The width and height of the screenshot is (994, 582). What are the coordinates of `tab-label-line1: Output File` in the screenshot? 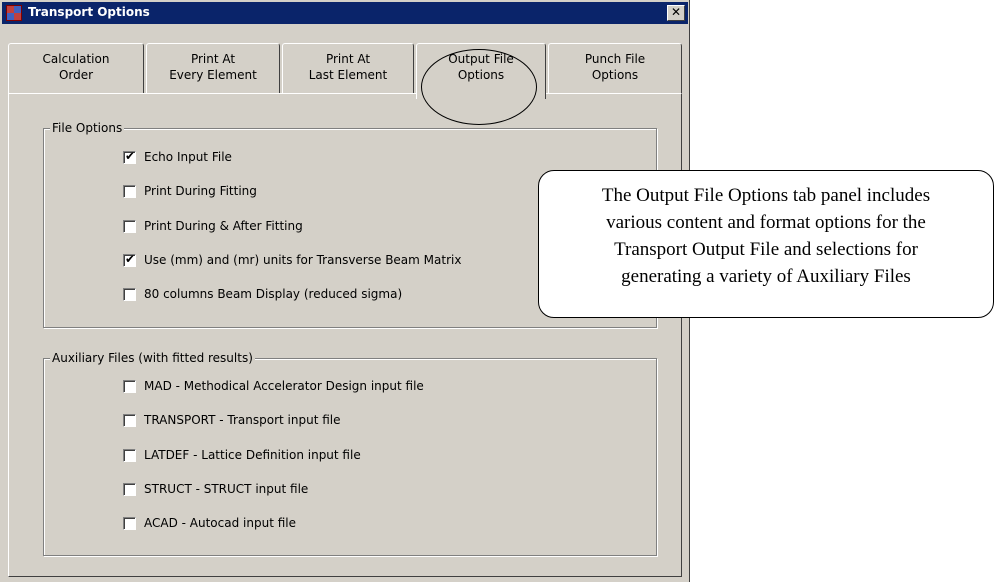 It's located at (481, 59).